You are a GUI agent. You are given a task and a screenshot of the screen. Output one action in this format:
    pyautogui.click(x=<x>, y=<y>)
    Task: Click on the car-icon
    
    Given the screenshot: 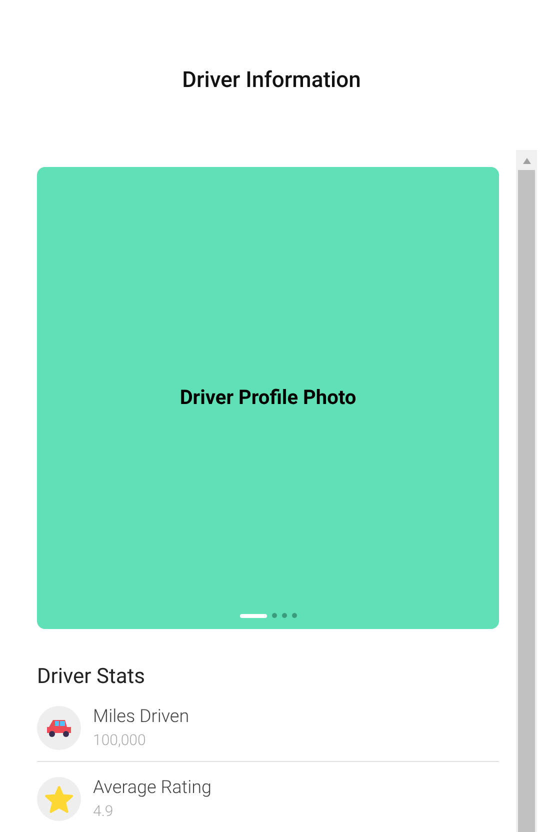 What is the action you would take?
    pyautogui.click(x=59, y=728)
    